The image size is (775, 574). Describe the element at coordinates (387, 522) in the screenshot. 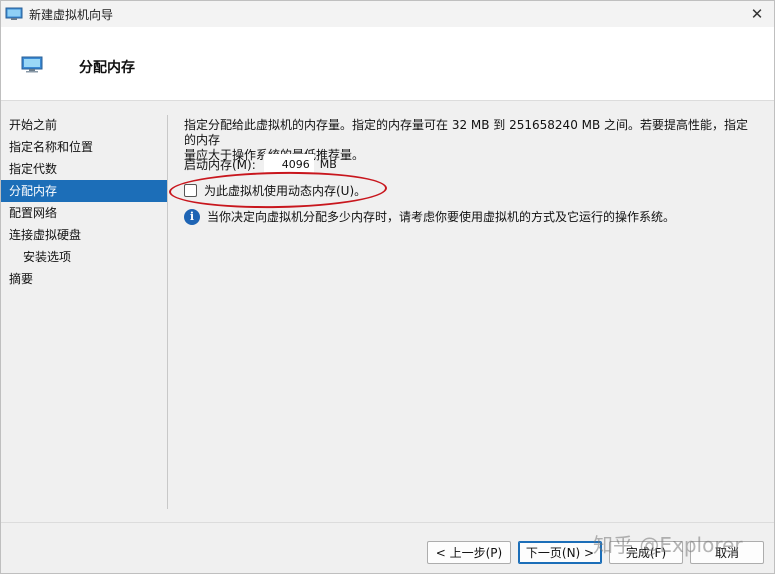

I see `footer-divider` at that location.